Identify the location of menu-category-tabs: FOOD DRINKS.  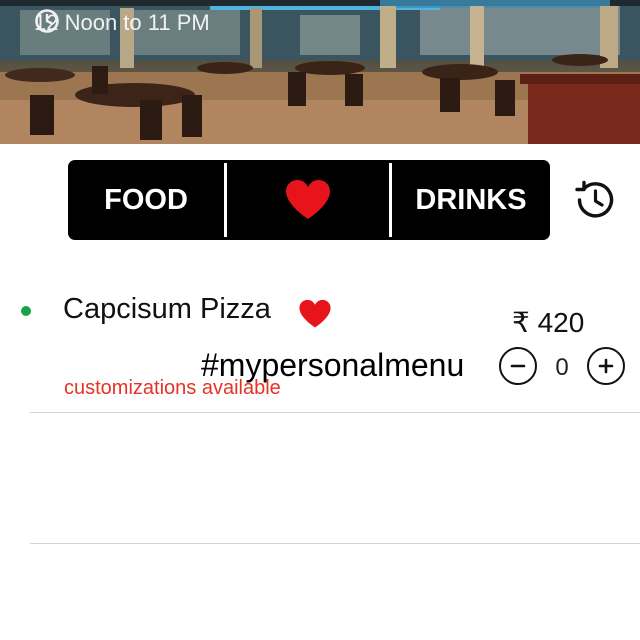
(309, 200).